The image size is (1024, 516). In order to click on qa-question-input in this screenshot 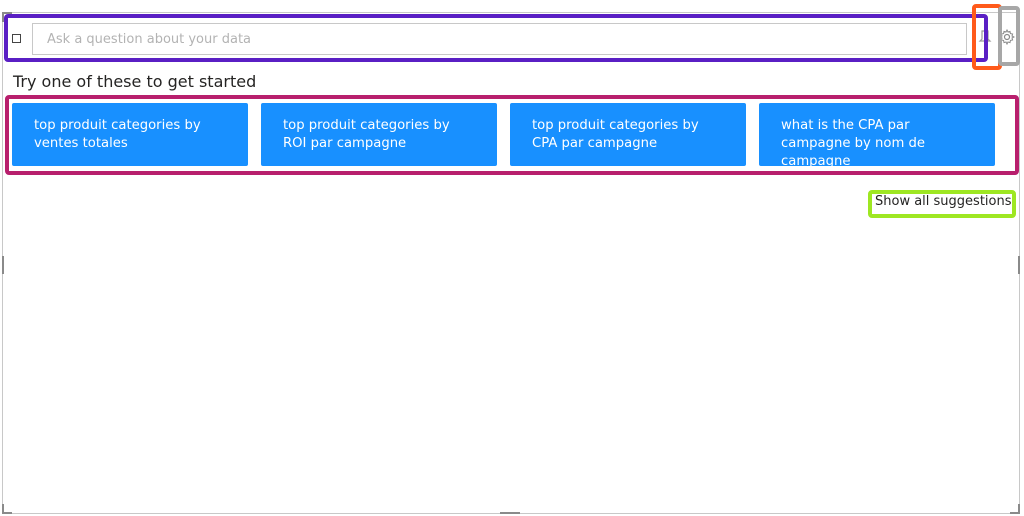, I will do `click(499, 39)`.